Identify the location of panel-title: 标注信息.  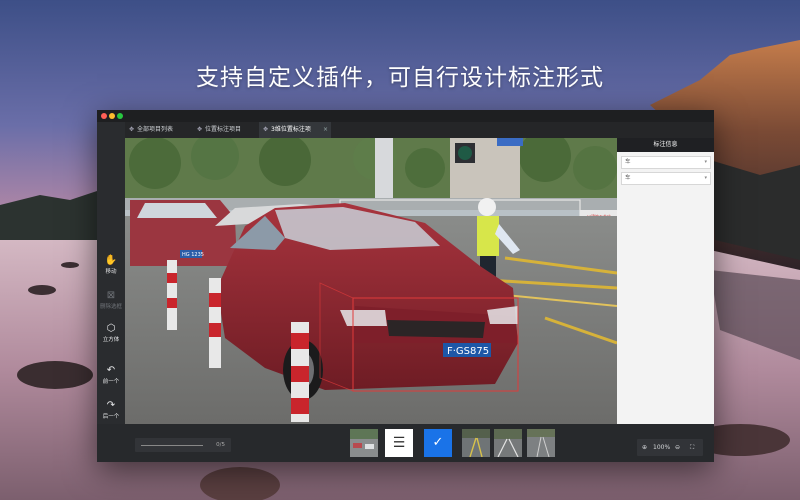
(665, 145).